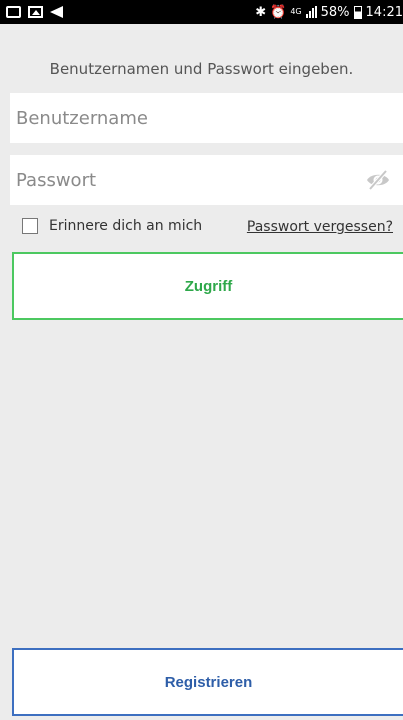 The width and height of the screenshot is (403, 720). I want to click on username-field-container, so click(206, 118).